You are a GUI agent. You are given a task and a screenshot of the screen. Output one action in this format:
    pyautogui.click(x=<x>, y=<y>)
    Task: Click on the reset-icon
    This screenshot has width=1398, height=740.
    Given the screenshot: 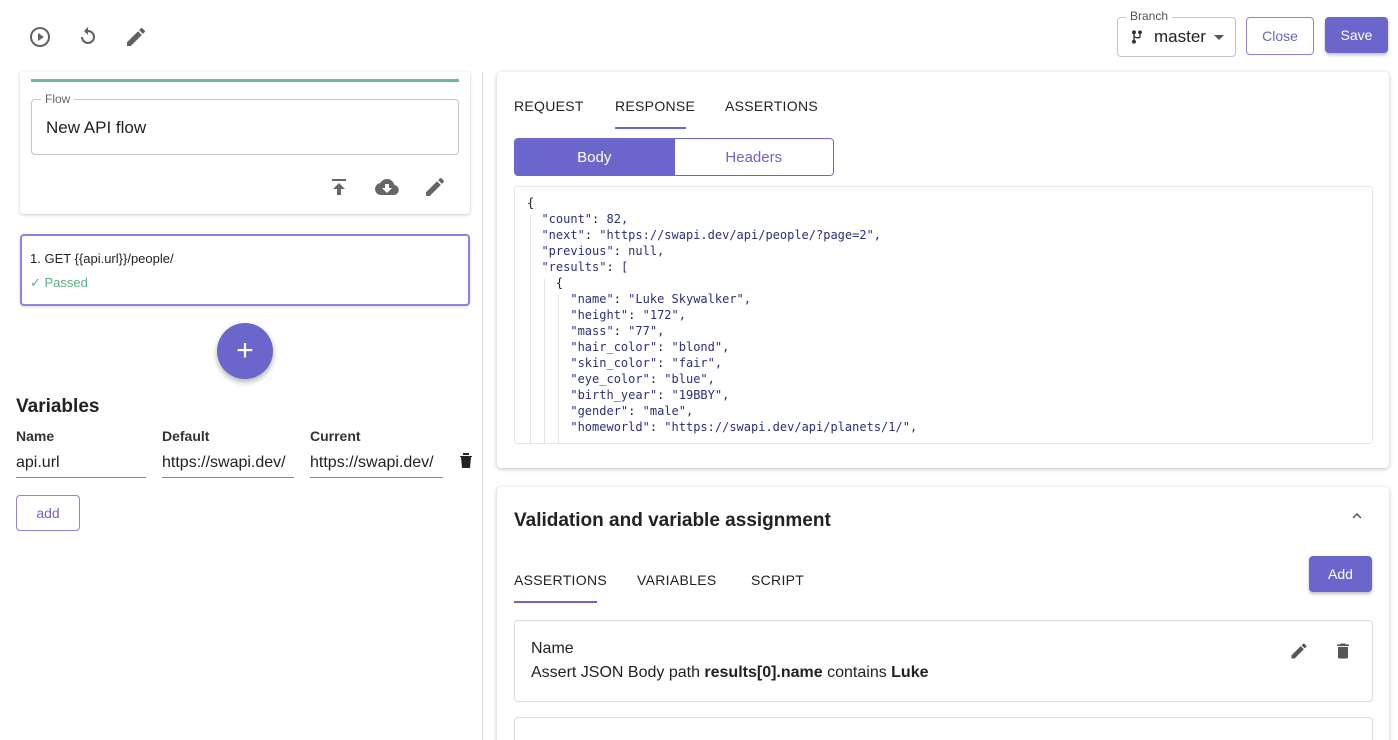 What is the action you would take?
    pyautogui.click(x=88, y=37)
    